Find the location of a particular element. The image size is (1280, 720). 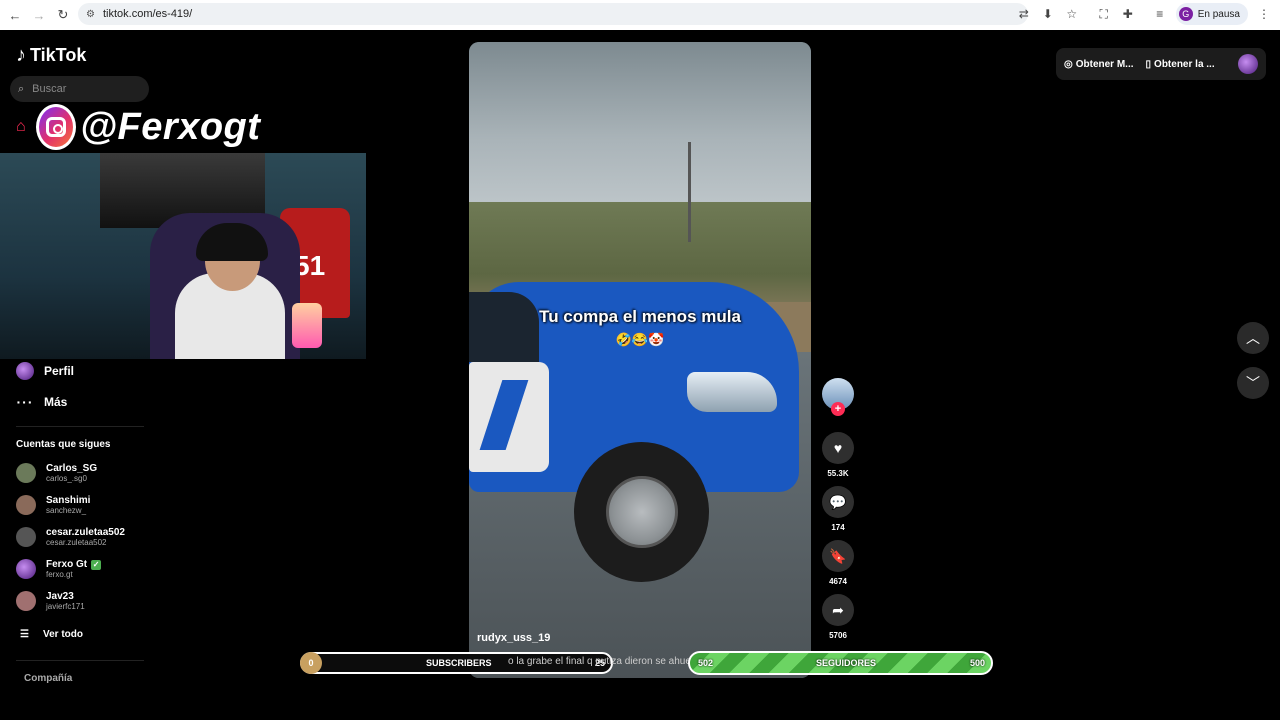

following-item: Ferxo Gt ✓ ferxo.gt is located at coordinates (59, 569).